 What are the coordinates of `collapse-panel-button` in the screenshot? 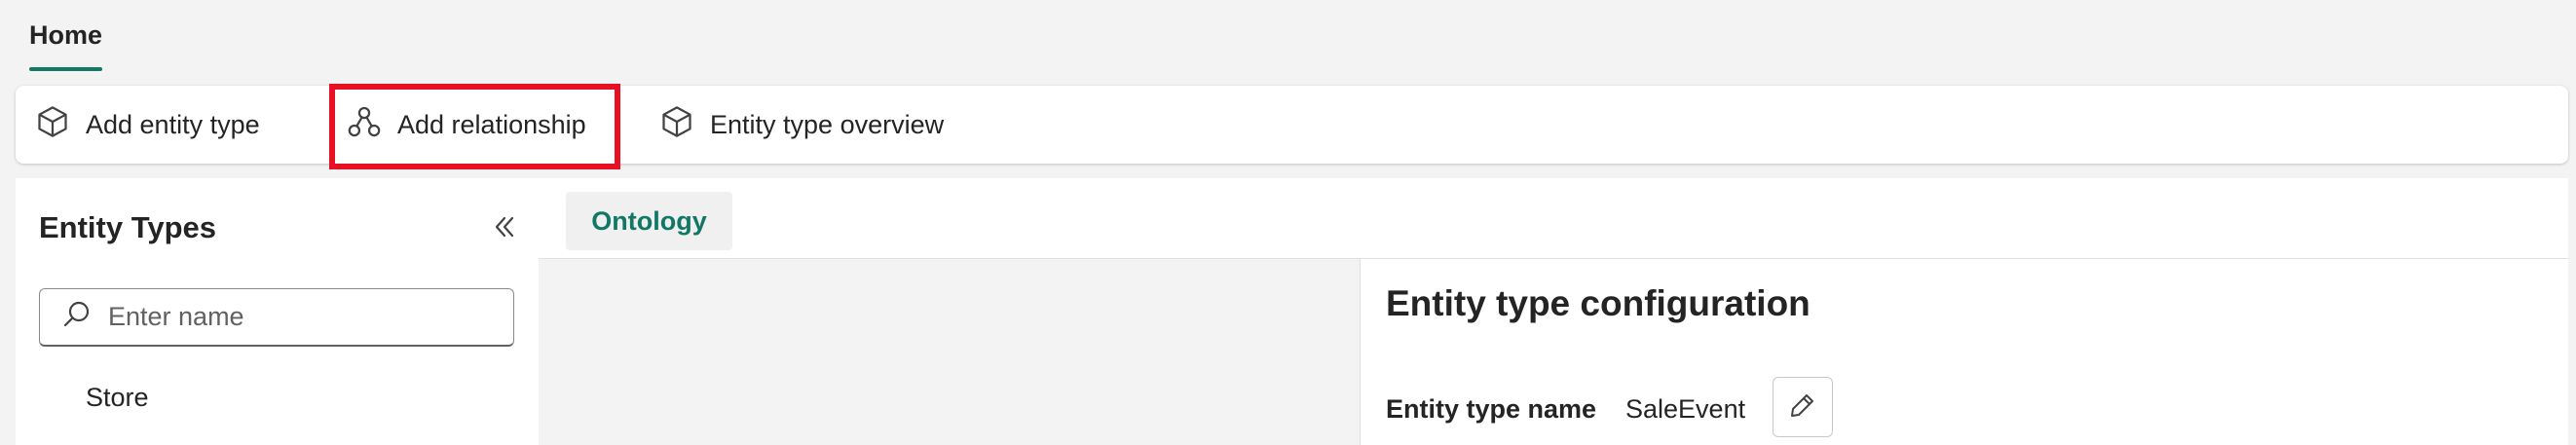 It's located at (504, 228).